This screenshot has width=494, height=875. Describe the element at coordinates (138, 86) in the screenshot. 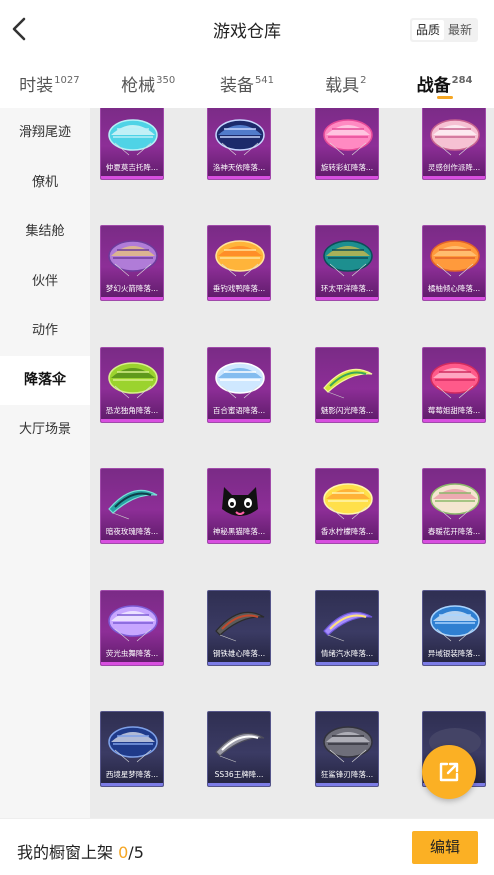

I see `tab-label: 枪械` at that location.